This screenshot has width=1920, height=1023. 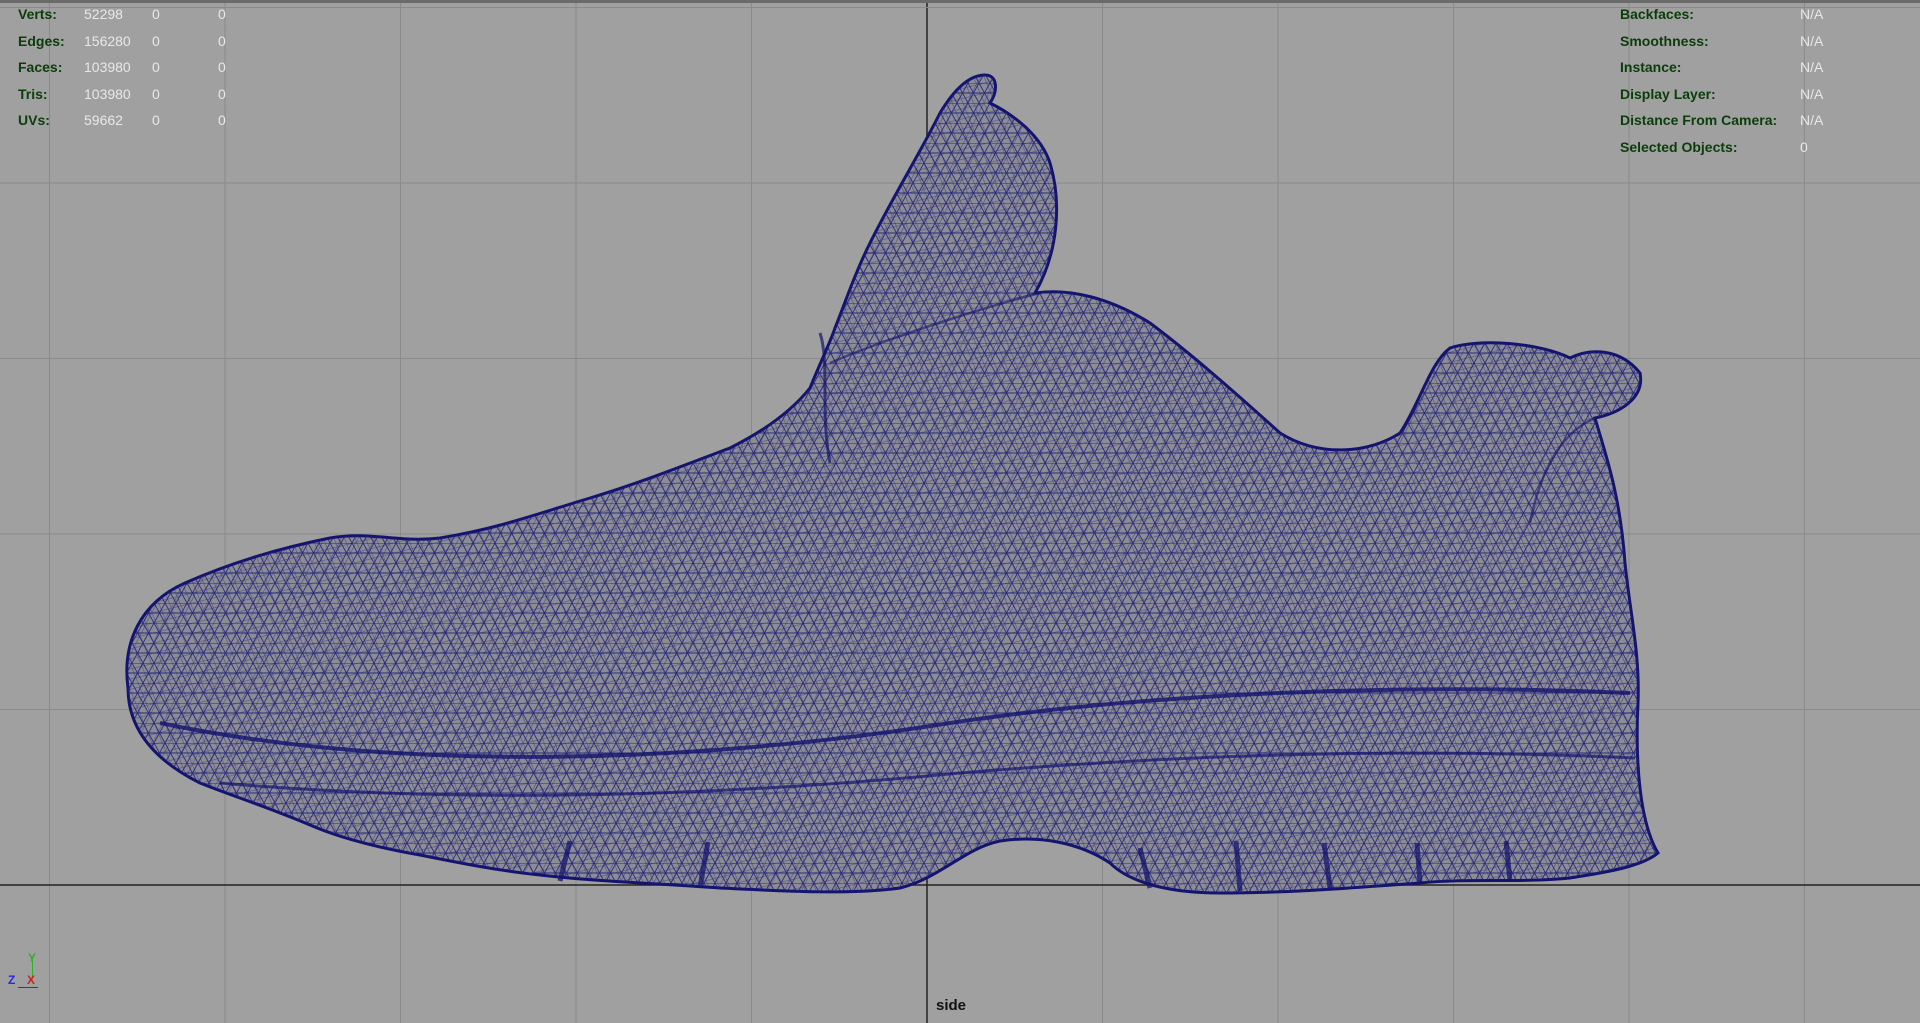 I want to click on hud-detail-value: 0, so click(x=1804, y=146).